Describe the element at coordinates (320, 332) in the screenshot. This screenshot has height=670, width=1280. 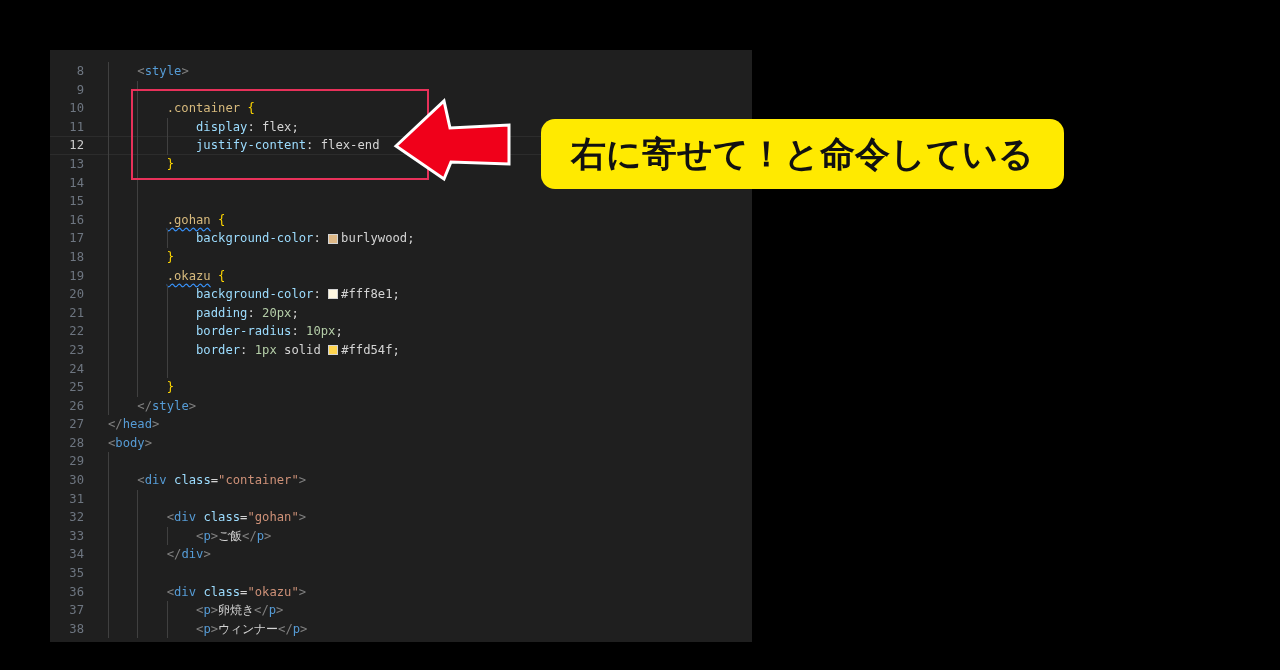
I see `code-token: 10px` at that location.